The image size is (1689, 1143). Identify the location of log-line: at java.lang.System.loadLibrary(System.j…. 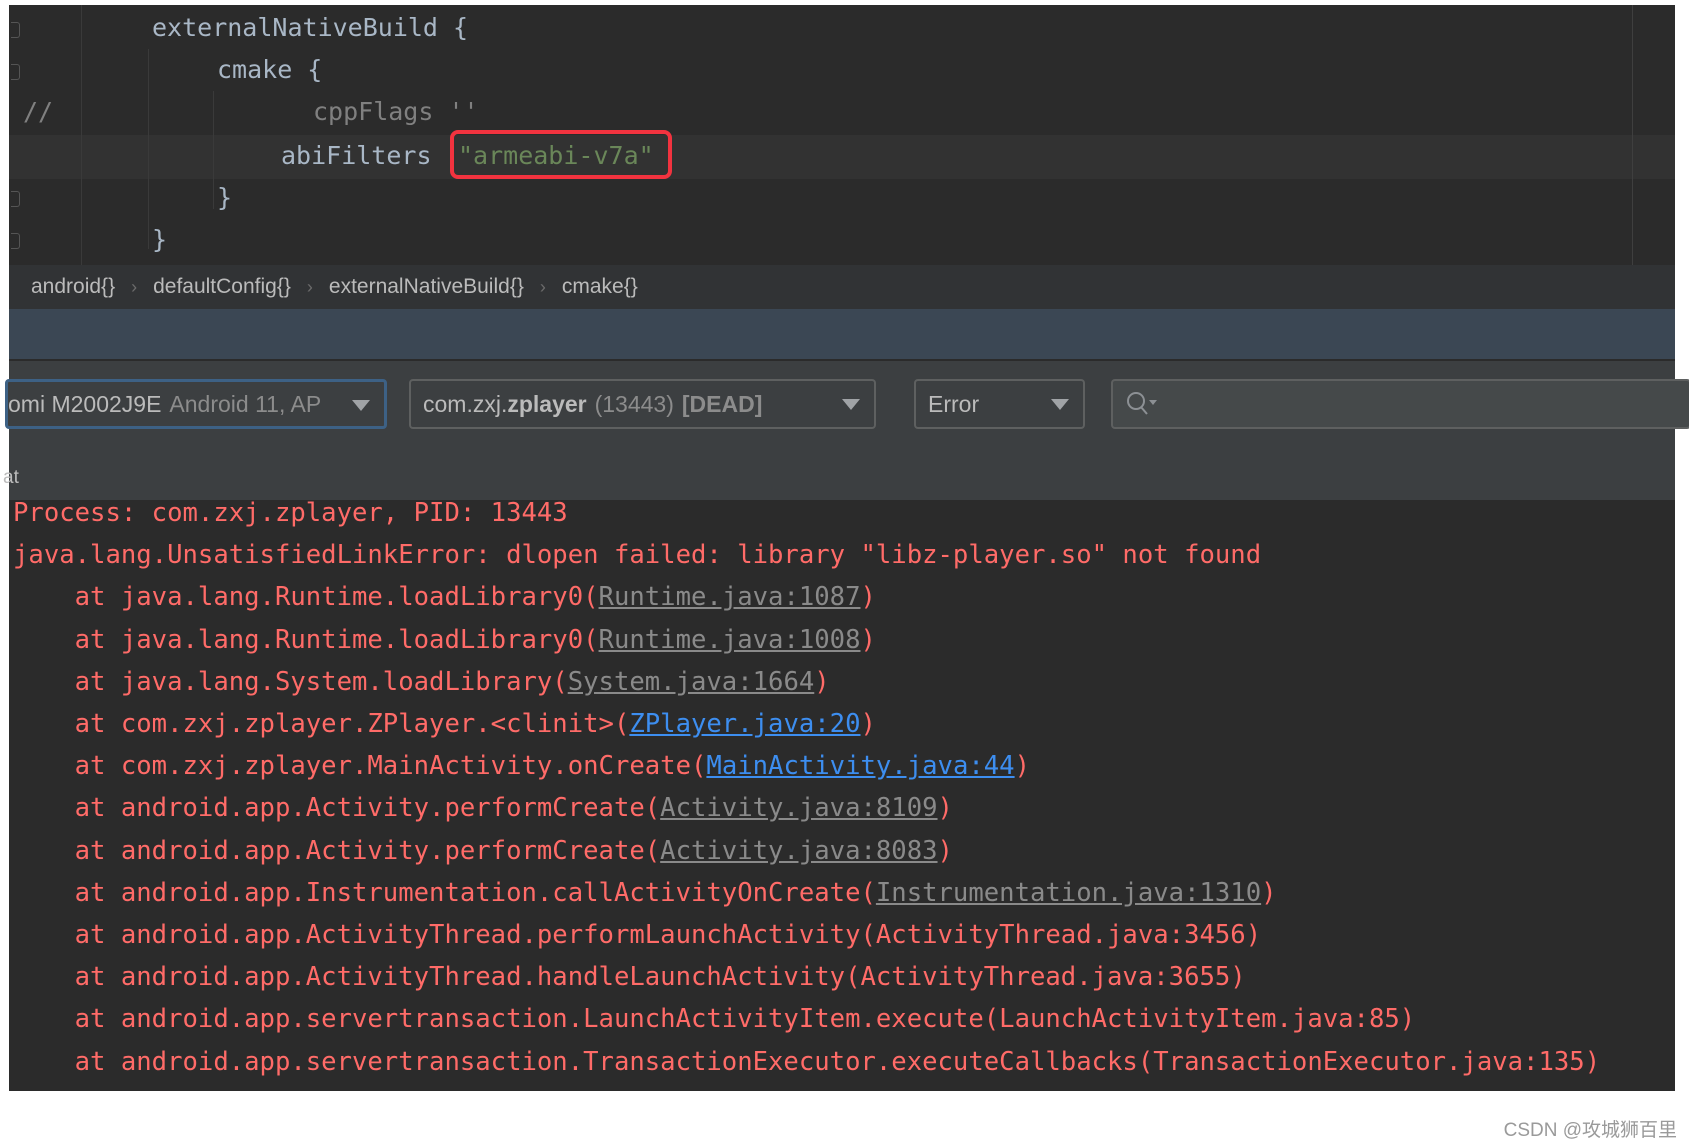
(421, 682).